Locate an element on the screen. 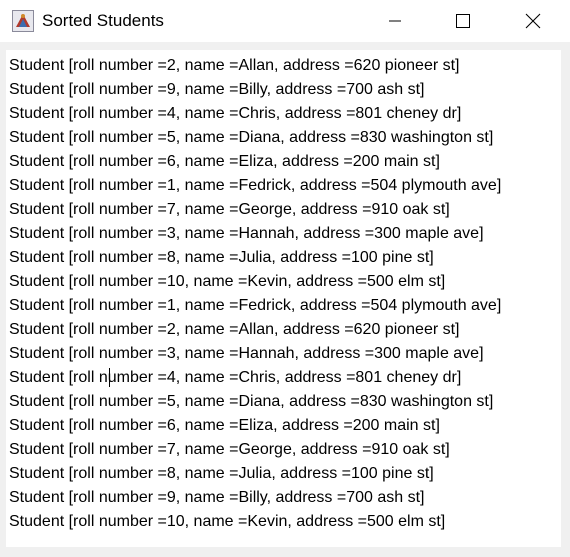 This screenshot has height=557, width=570. minimize-button is located at coordinates (395, 21).